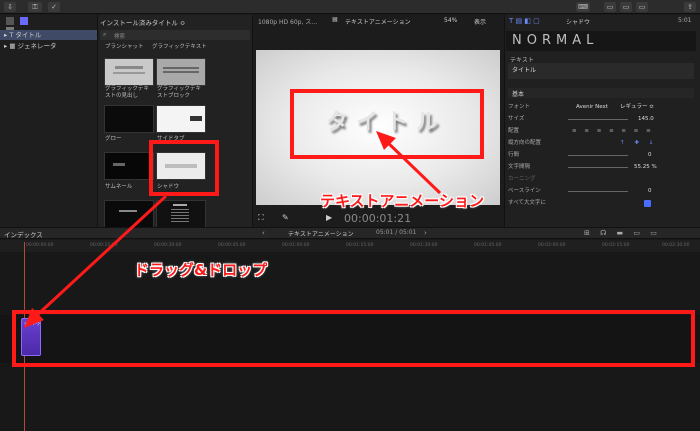 Image resolution: width=700 pixels, height=431 pixels. I want to click on annotation-text-animation: テキストアニメーション, so click(402, 201).